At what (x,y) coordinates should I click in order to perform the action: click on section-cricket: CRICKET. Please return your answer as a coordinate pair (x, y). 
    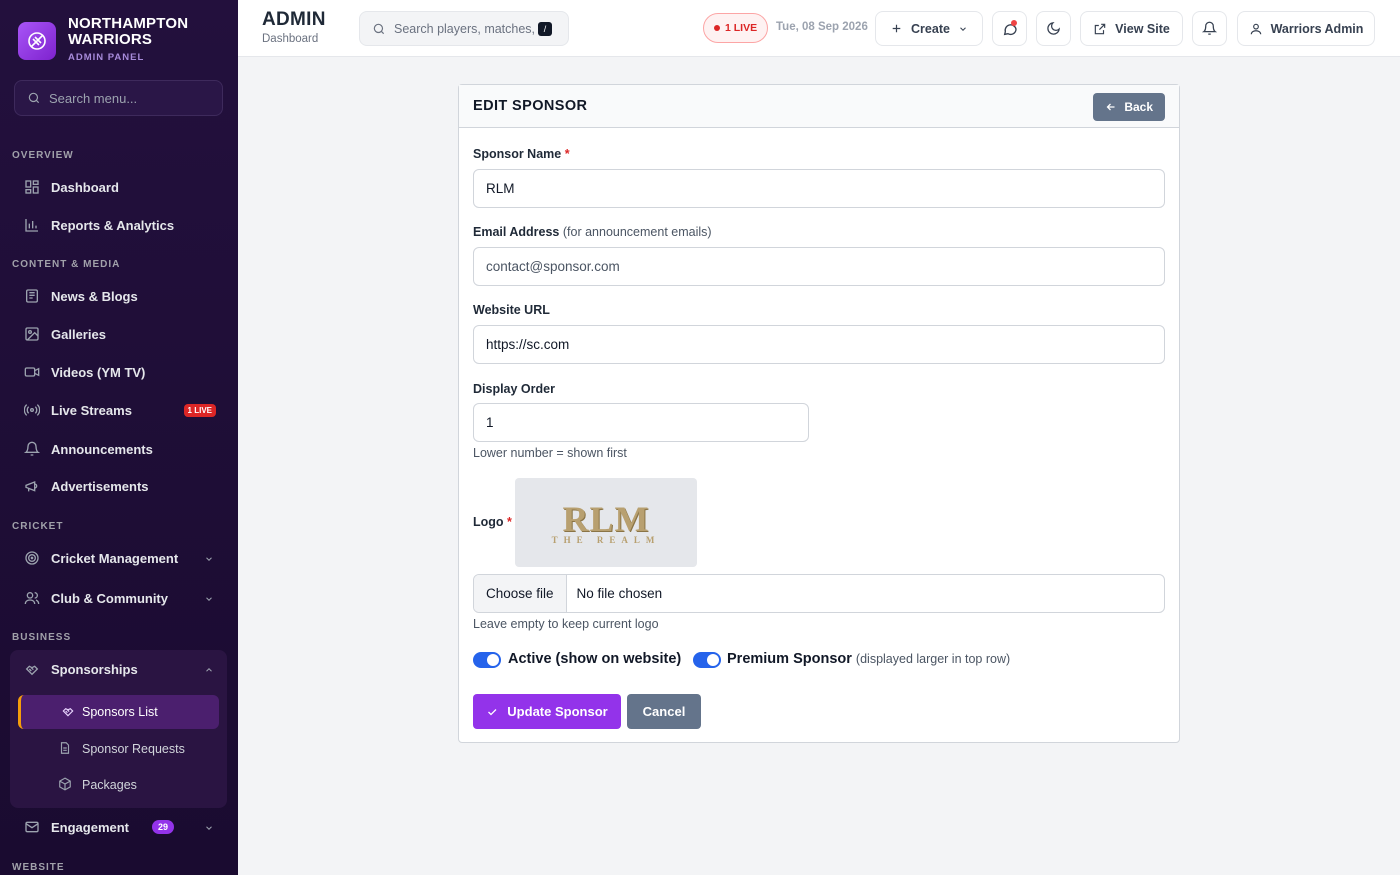
    Looking at the image, I should click on (38, 526).